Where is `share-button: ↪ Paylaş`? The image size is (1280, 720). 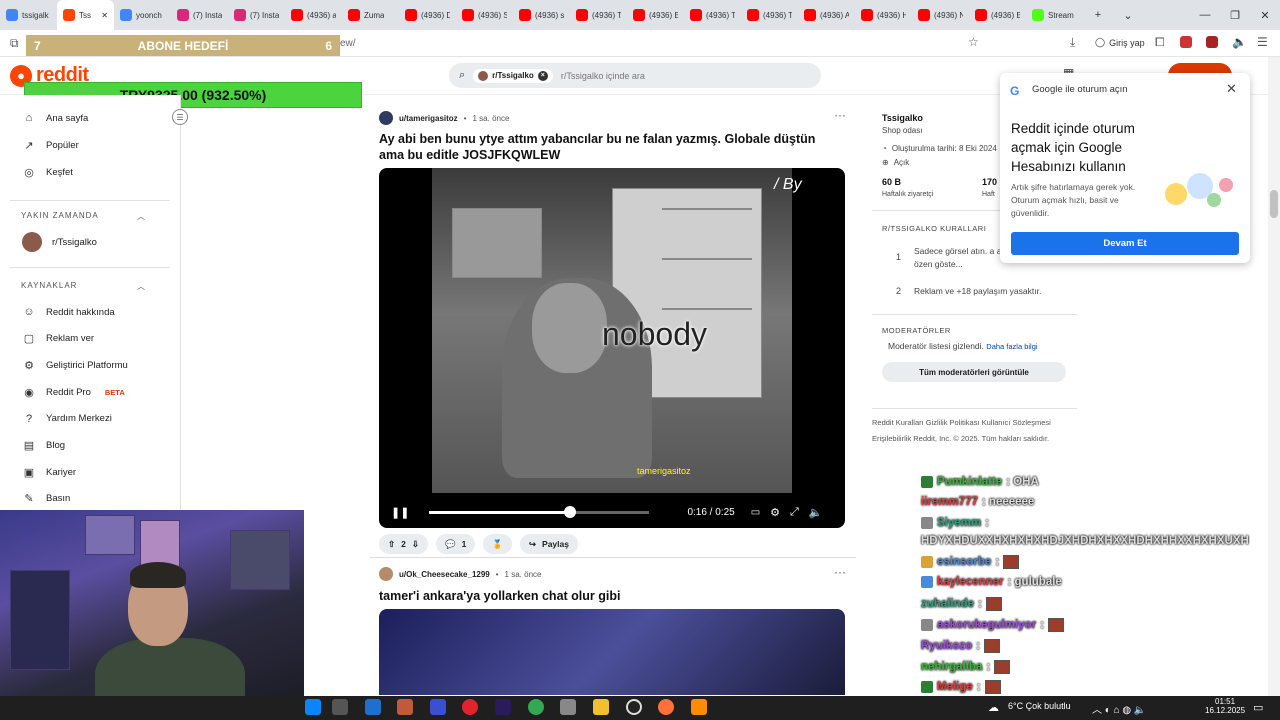 share-button: ↪ Paylaş is located at coordinates (548, 544).